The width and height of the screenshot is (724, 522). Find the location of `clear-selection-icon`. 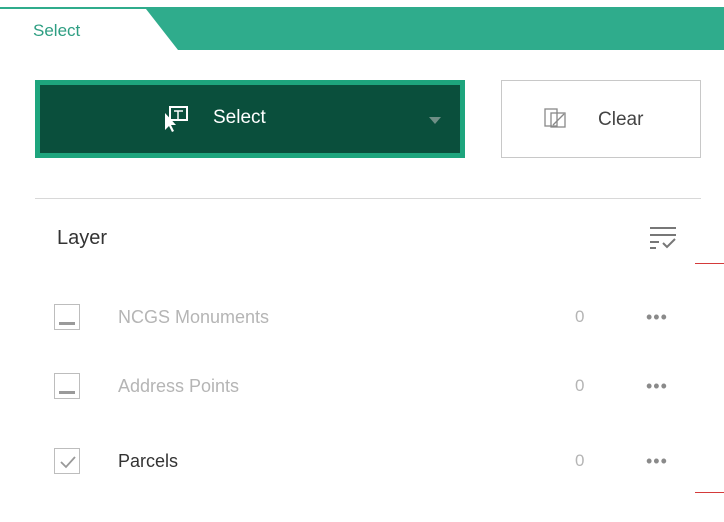

clear-selection-icon is located at coordinates (555, 118).